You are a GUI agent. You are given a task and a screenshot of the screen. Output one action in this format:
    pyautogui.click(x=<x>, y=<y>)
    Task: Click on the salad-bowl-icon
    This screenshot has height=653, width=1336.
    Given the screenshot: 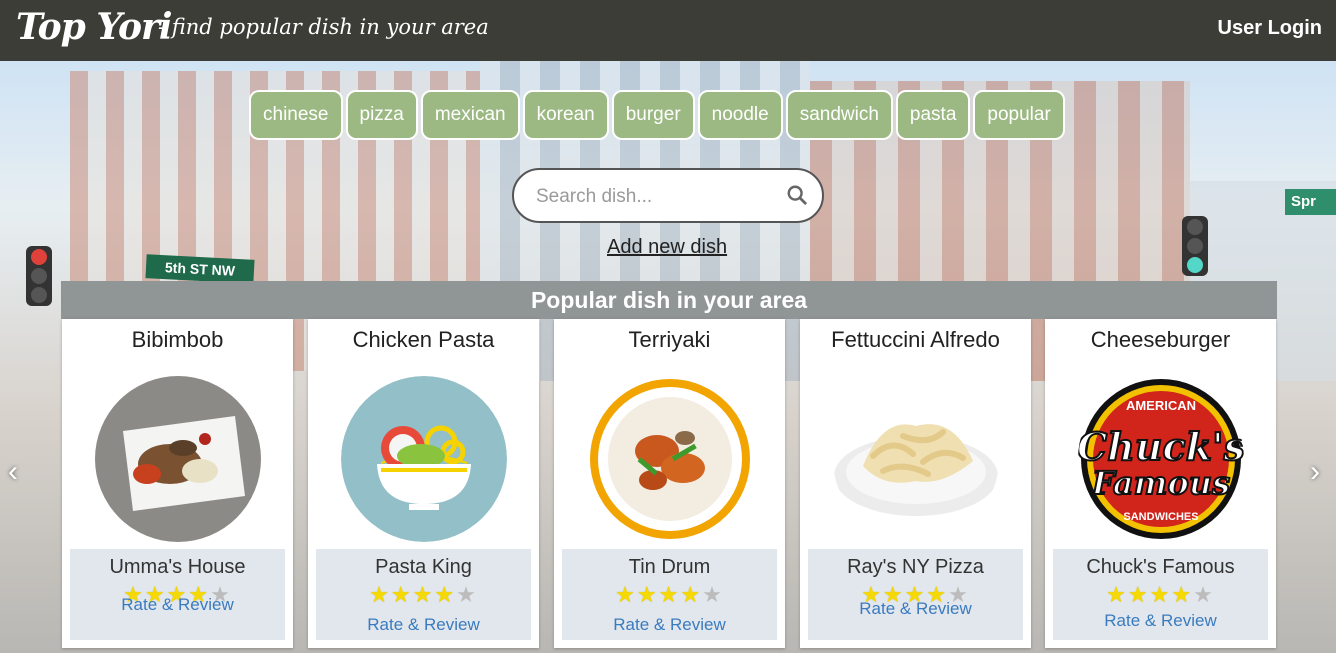 What is the action you would take?
    pyautogui.click(x=424, y=459)
    